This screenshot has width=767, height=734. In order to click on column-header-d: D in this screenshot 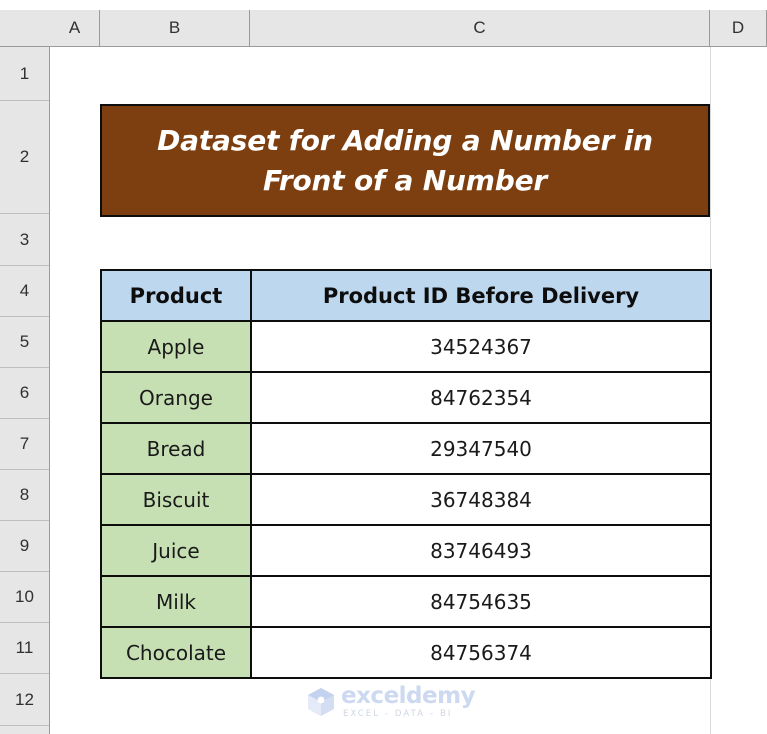, I will do `click(738, 28)`.